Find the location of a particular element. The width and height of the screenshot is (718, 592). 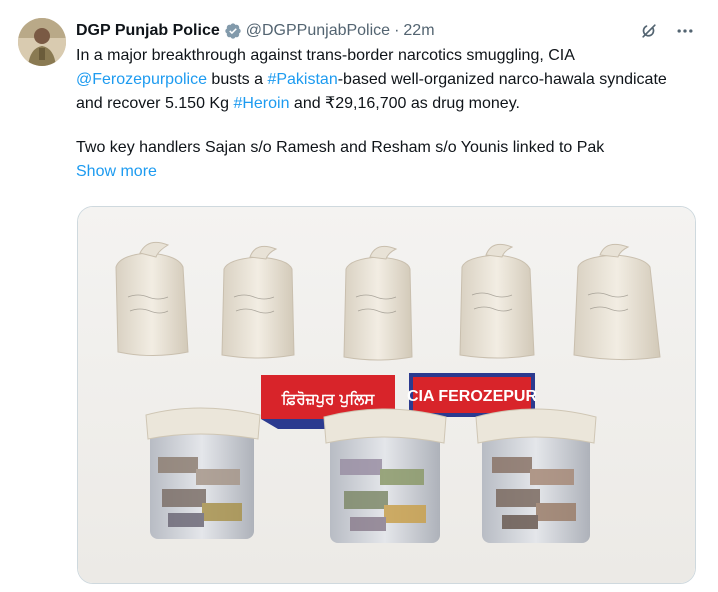

hashtag-link: #Heroin is located at coordinates (261, 103).